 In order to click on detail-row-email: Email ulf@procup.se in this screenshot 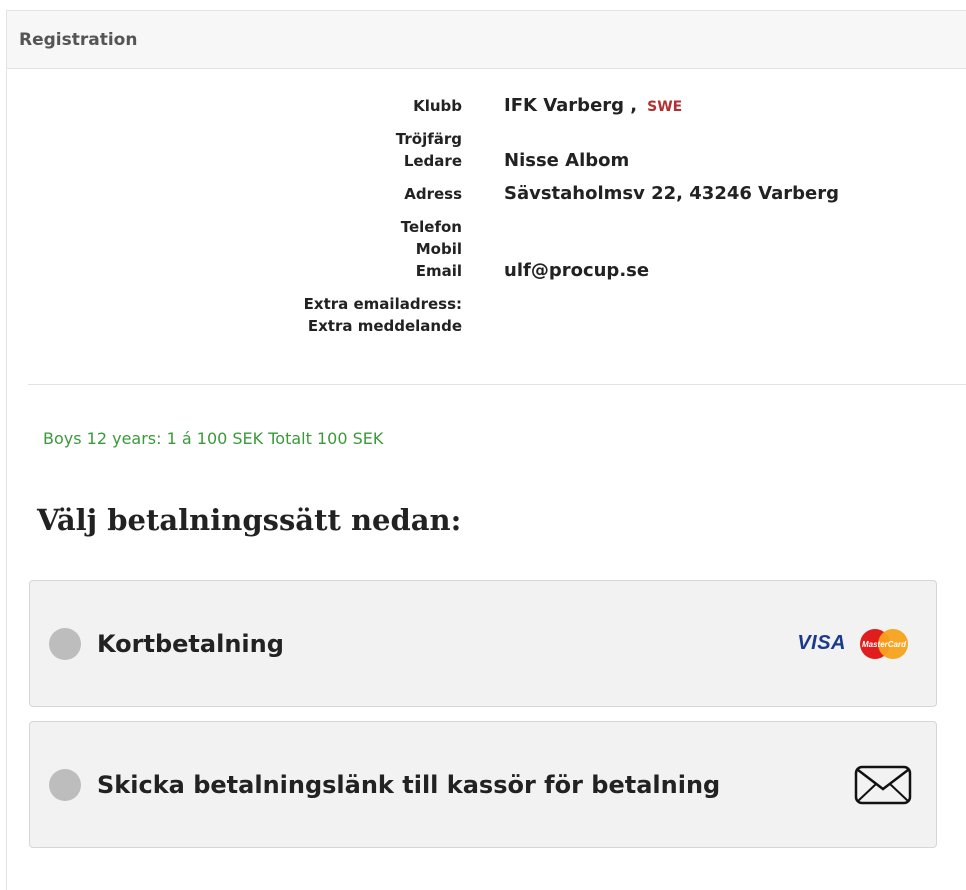, I will do `click(486, 276)`.